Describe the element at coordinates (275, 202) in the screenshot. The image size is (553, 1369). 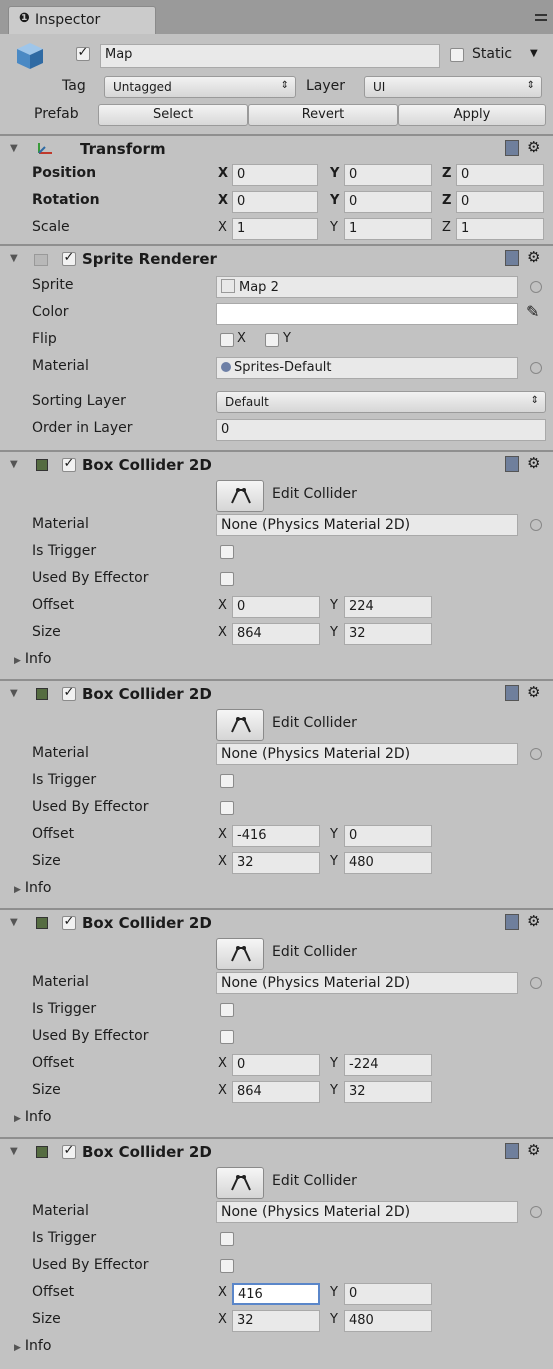
I see `rotation-x-field: 0` at that location.